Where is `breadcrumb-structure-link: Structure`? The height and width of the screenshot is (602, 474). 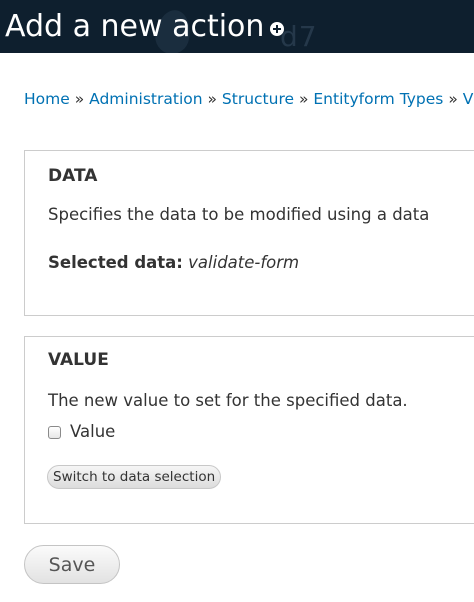
breadcrumb-structure-link: Structure is located at coordinates (258, 99).